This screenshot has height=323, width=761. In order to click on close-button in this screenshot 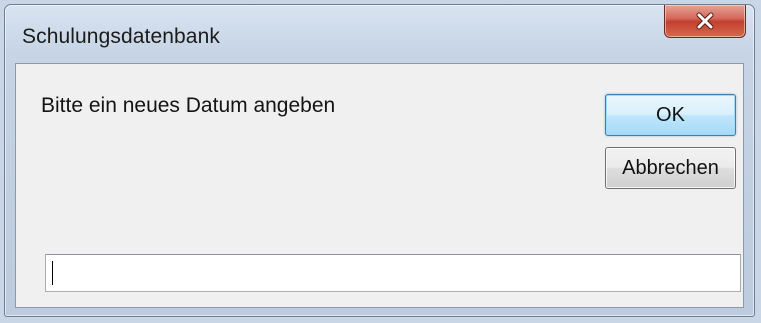, I will do `click(705, 21)`.